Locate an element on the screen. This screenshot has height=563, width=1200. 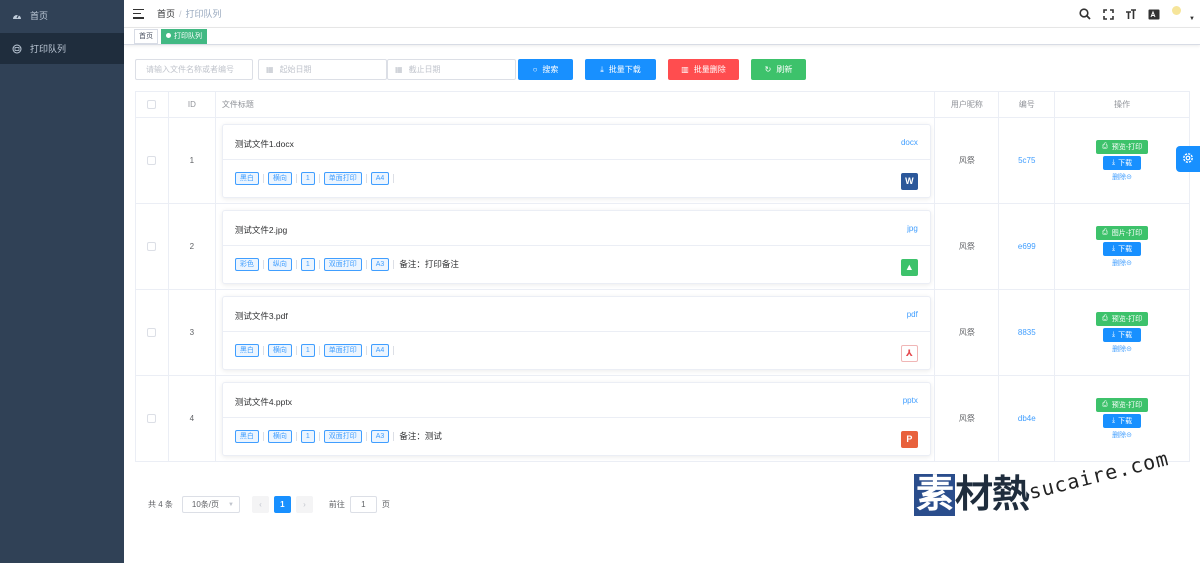
caret-down-icon: ▼ is located at coordinates (1192, 19).